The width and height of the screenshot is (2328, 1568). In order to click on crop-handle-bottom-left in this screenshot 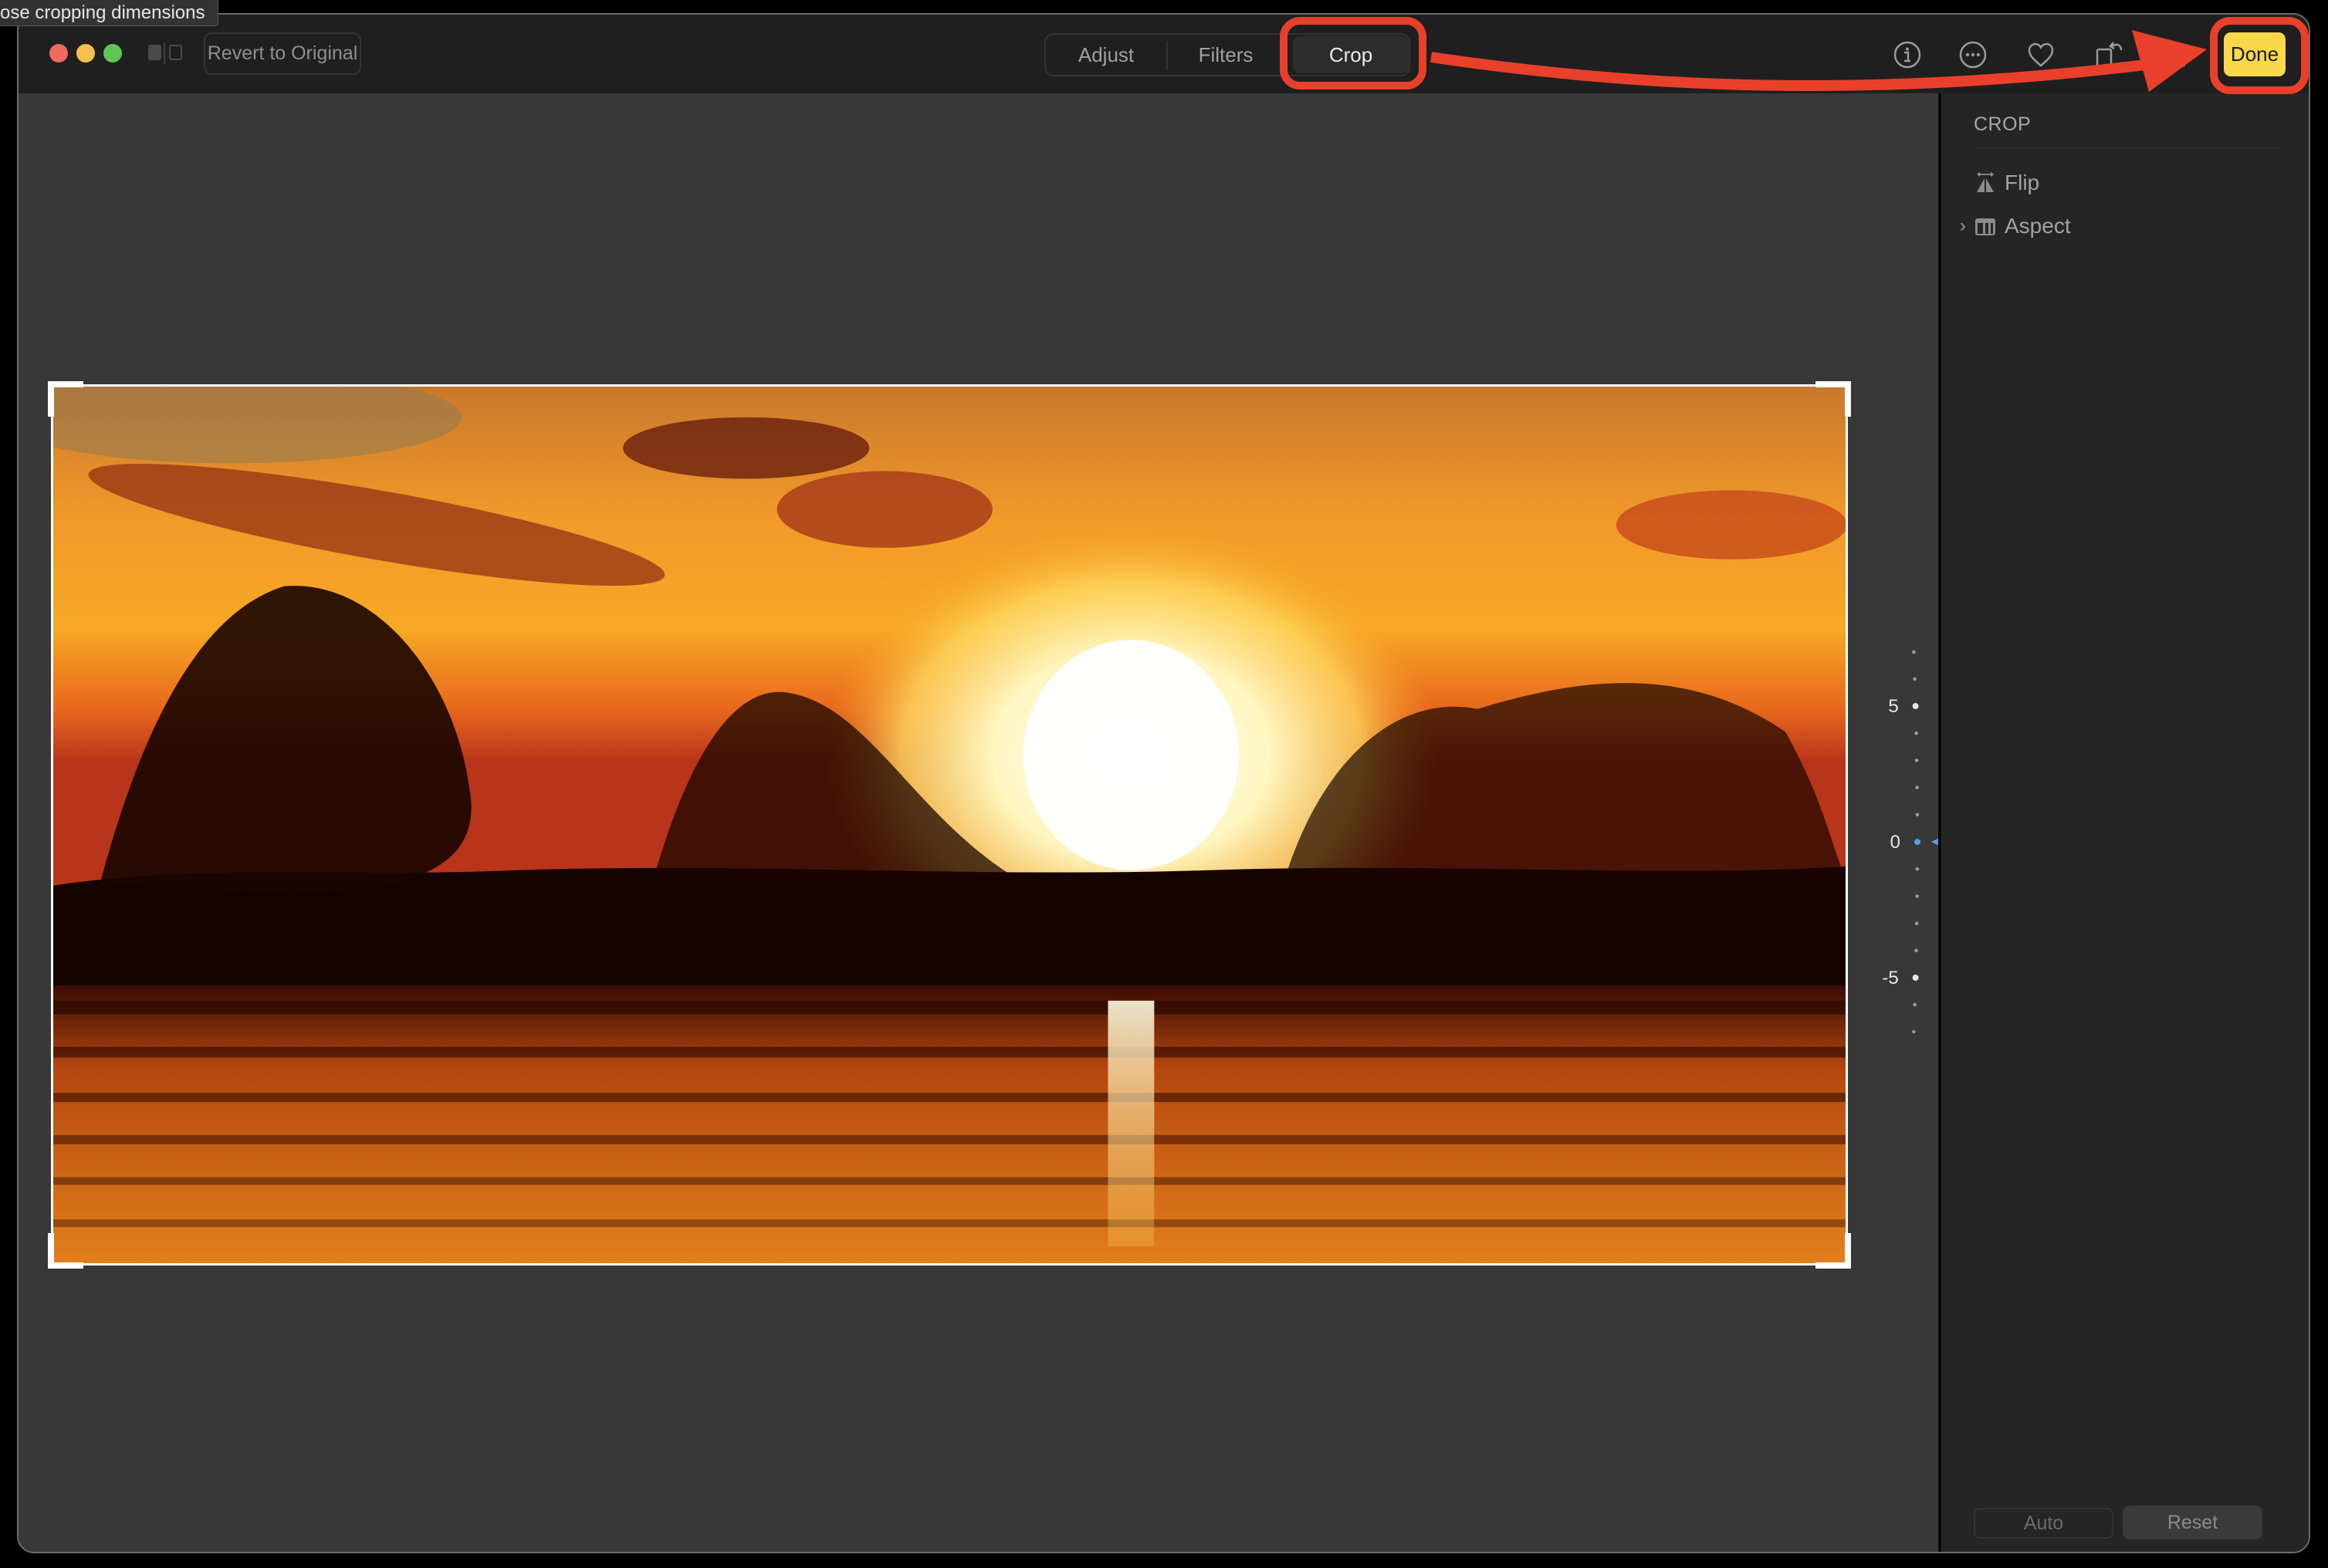, I will do `click(51, 1251)`.